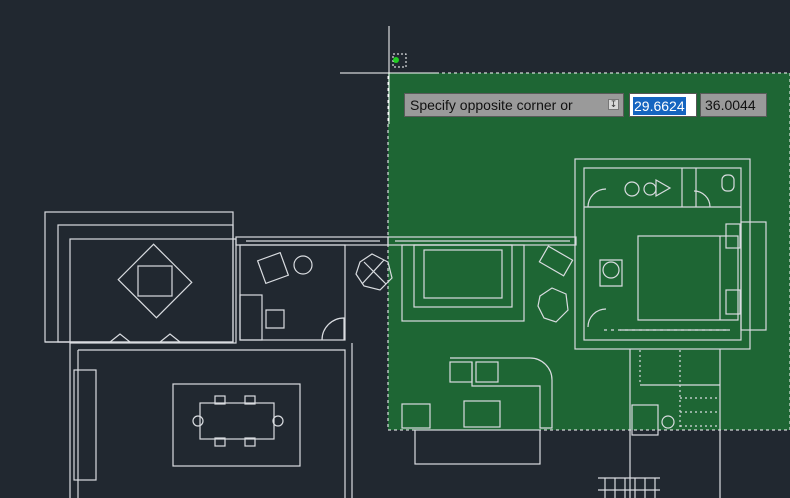 The width and height of the screenshot is (790, 498). I want to click on down-arrow-icon: ↧, so click(613, 104).